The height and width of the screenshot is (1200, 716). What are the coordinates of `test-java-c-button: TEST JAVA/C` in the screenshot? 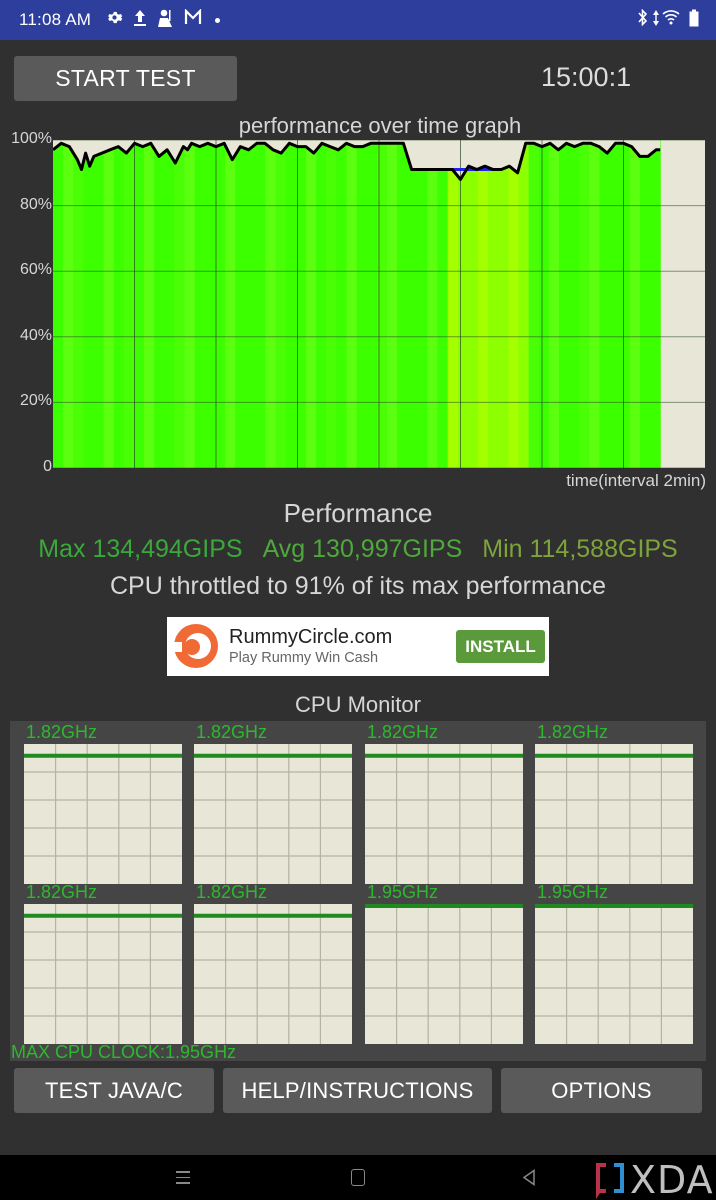 It's located at (114, 1090).